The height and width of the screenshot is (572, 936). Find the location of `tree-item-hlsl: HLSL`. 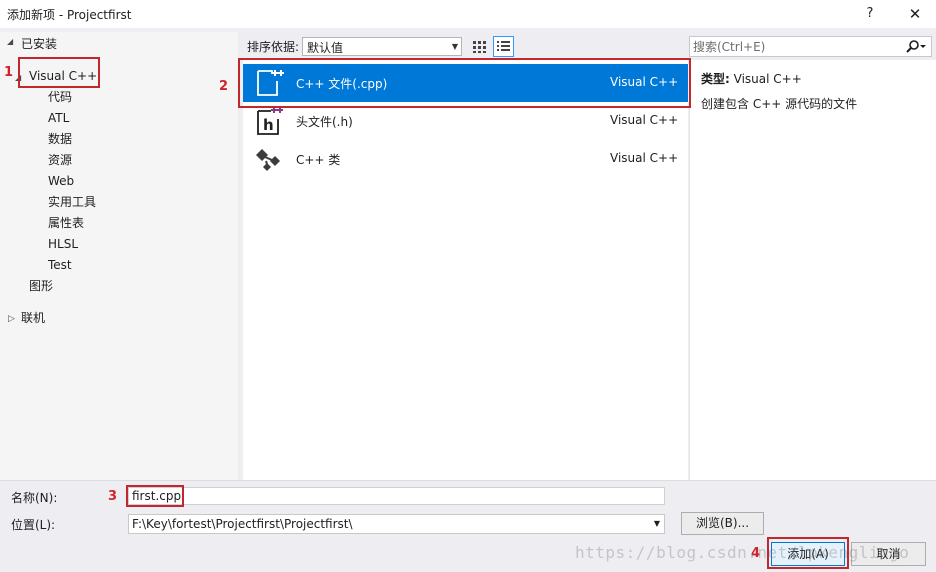

tree-item-hlsl: HLSL is located at coordinates (63, 244).